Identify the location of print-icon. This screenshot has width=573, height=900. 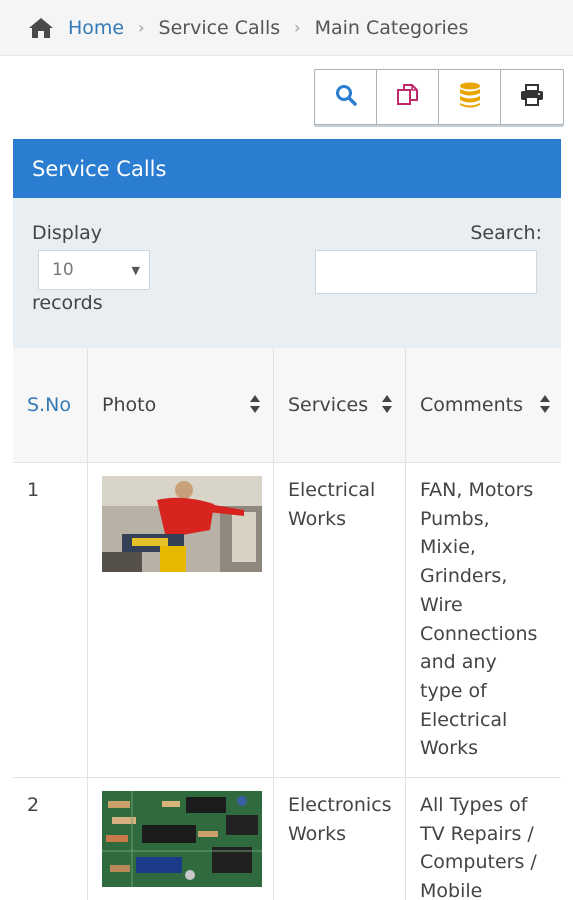
(532, 97).